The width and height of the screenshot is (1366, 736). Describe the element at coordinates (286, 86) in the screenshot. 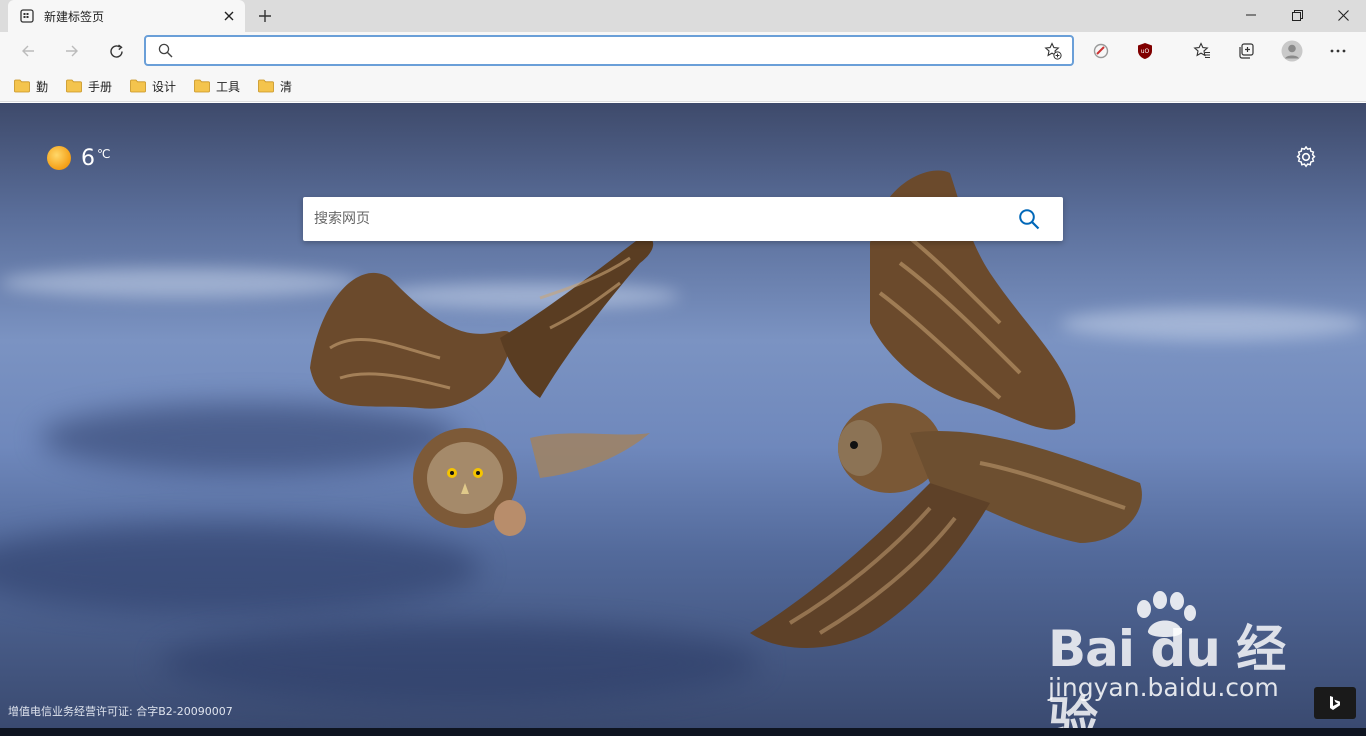

I see `bookmark-label: 清` at that location.